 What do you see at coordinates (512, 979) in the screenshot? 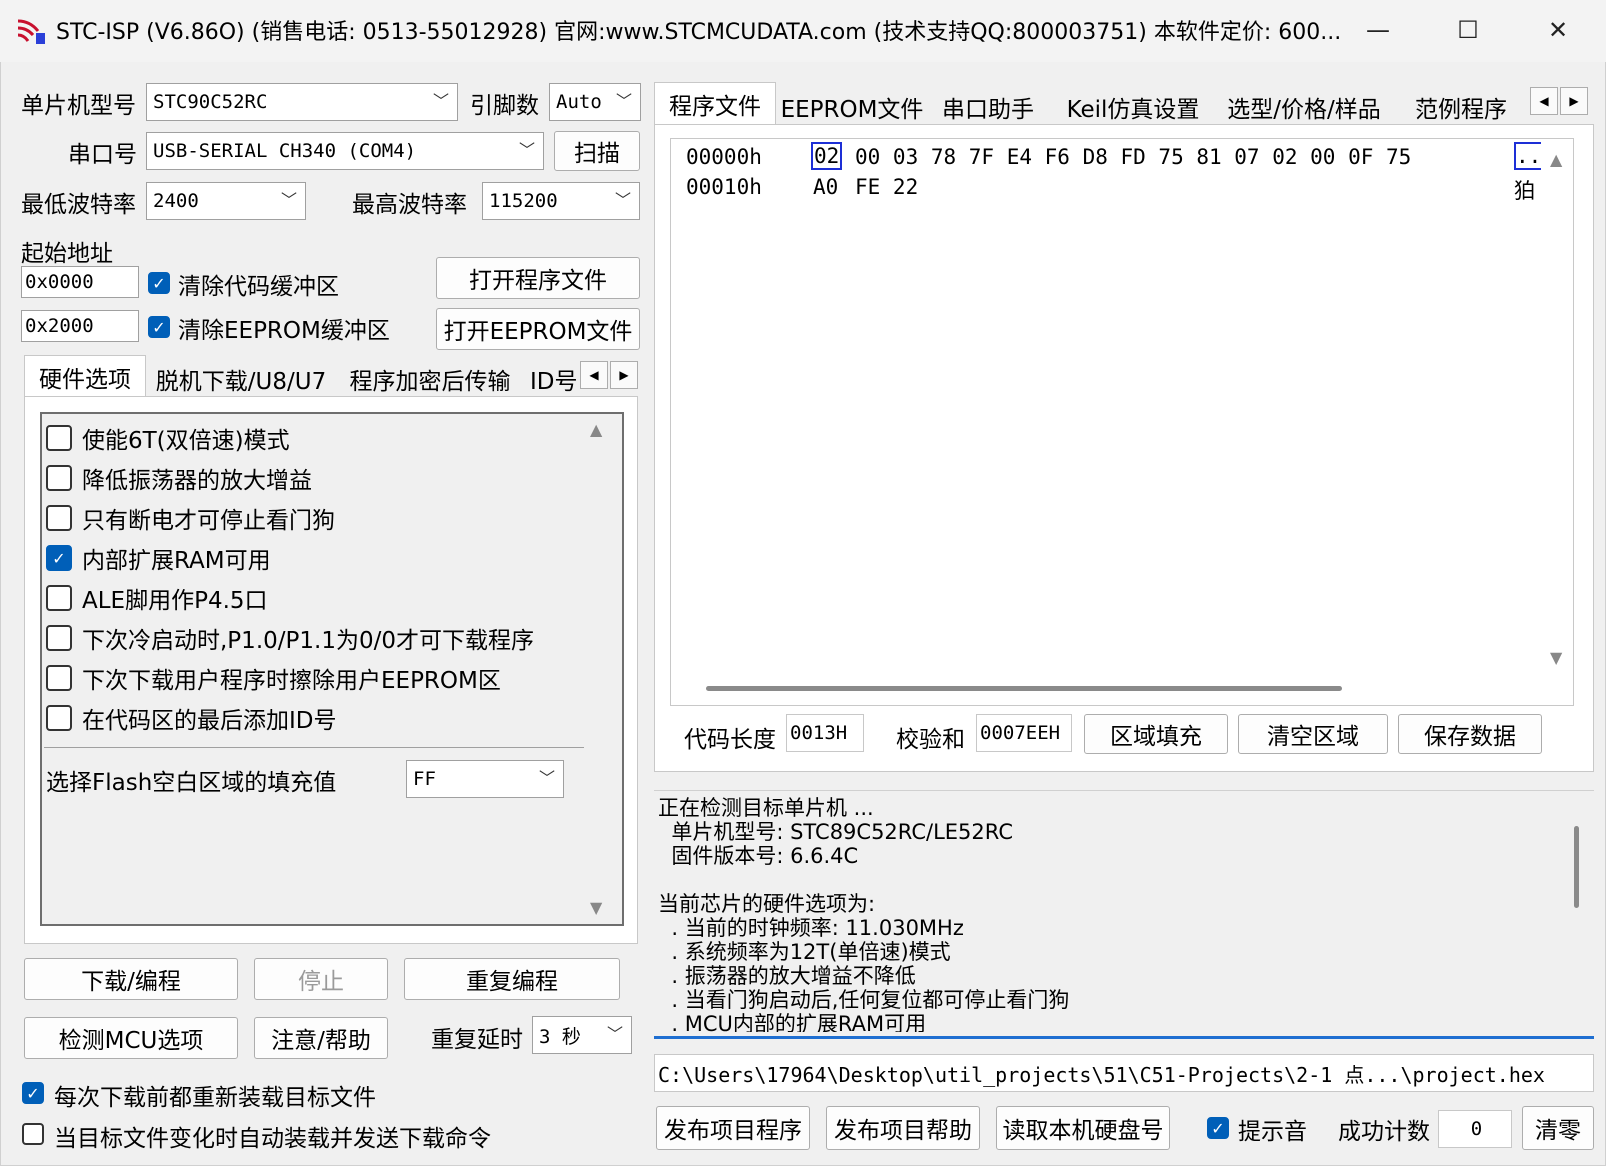
I see `reprogram-button: 重复编程` at bounding box center [512, 979].